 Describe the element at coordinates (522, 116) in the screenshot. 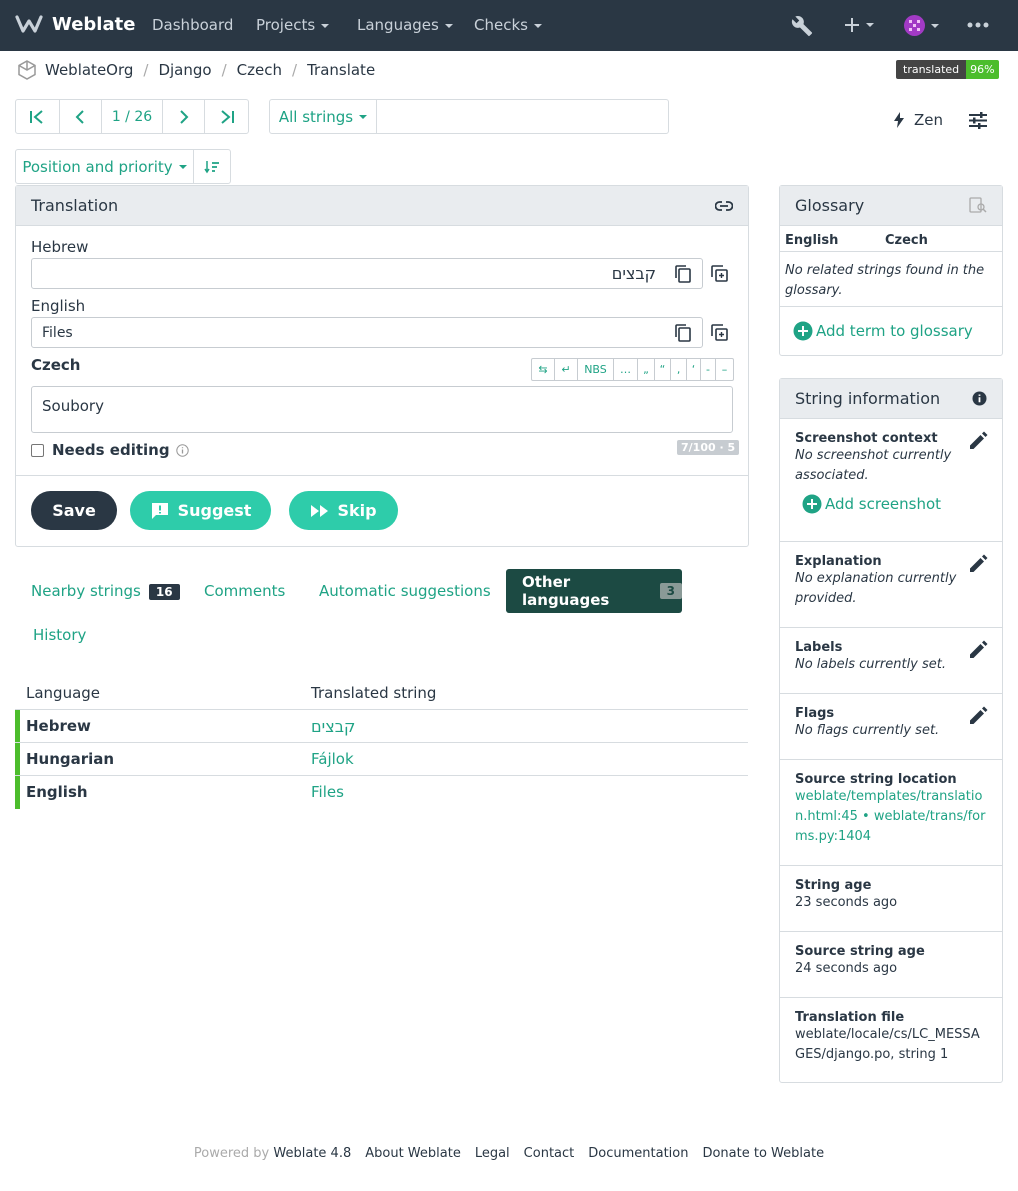

I see `search-input` at that location.